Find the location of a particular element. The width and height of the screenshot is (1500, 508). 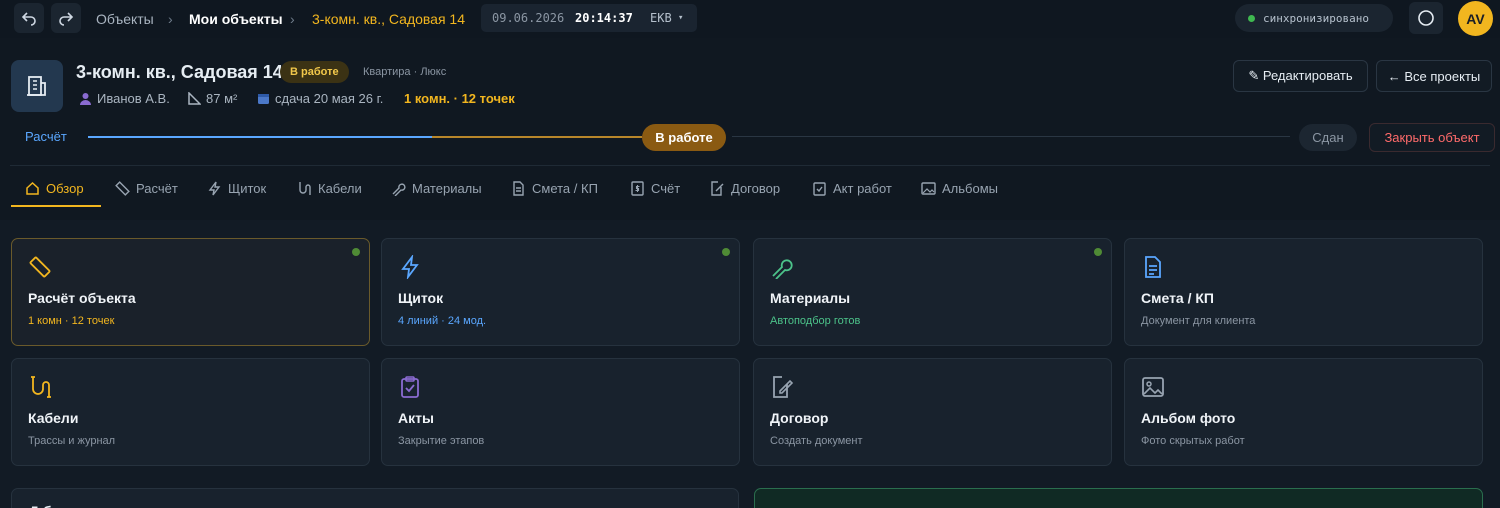

tab-cables: Кабели is located at coordinates (329, 188).